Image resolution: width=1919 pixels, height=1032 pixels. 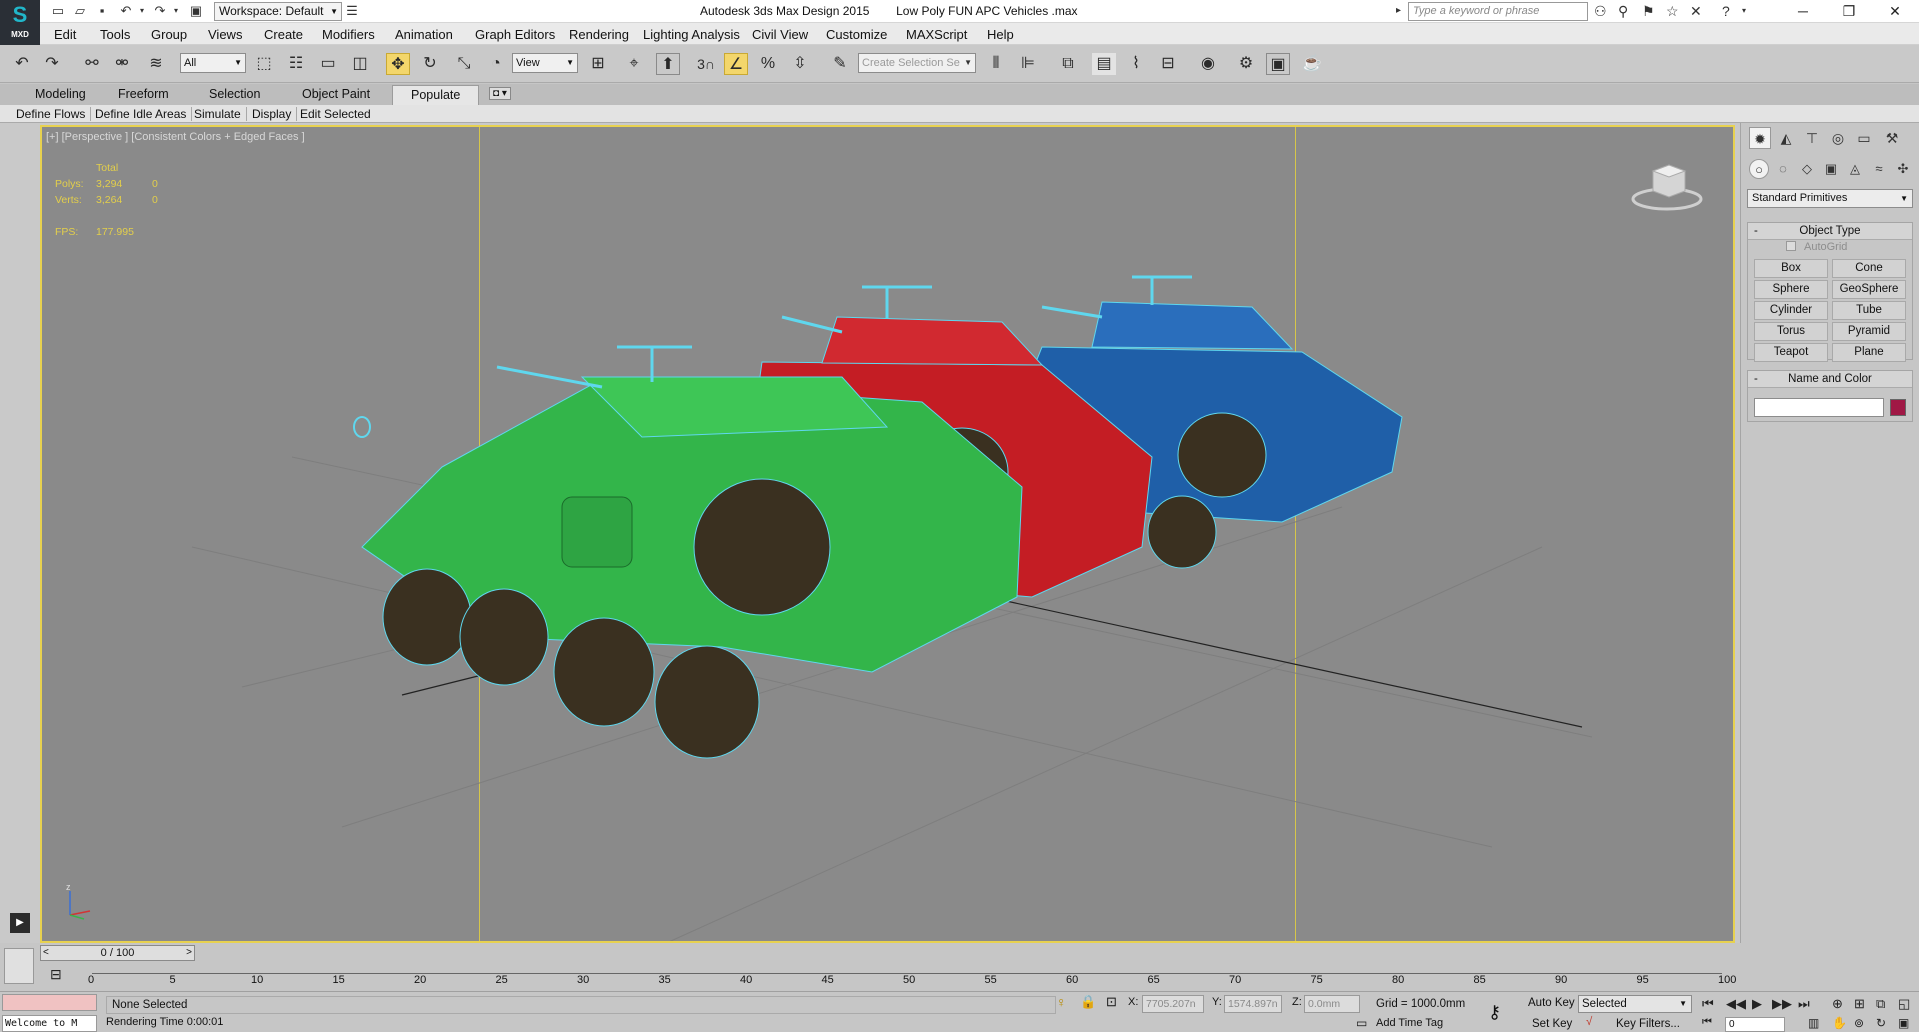 I want to click on layer-explorer-icon: ⧉, so click(x=1068, y=64).